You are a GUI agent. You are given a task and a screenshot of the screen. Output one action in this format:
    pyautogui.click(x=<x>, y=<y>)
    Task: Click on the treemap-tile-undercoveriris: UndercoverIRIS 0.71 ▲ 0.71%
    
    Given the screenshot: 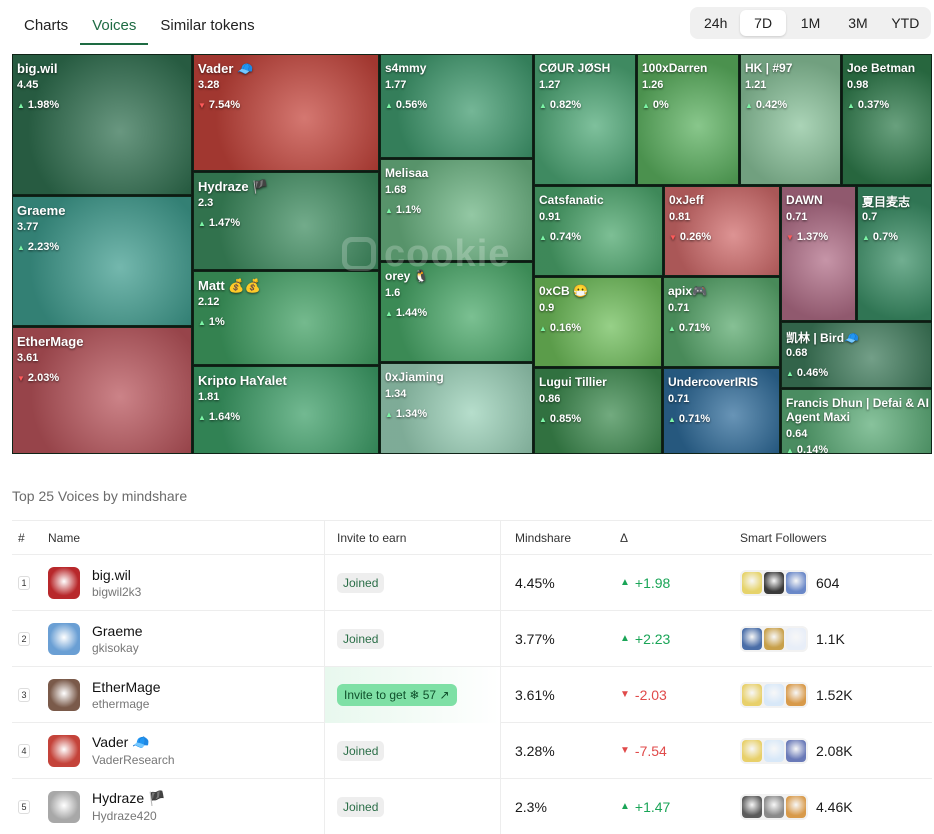 What is the action you would take?
    pyautogui.click(x=721, y=411)
    